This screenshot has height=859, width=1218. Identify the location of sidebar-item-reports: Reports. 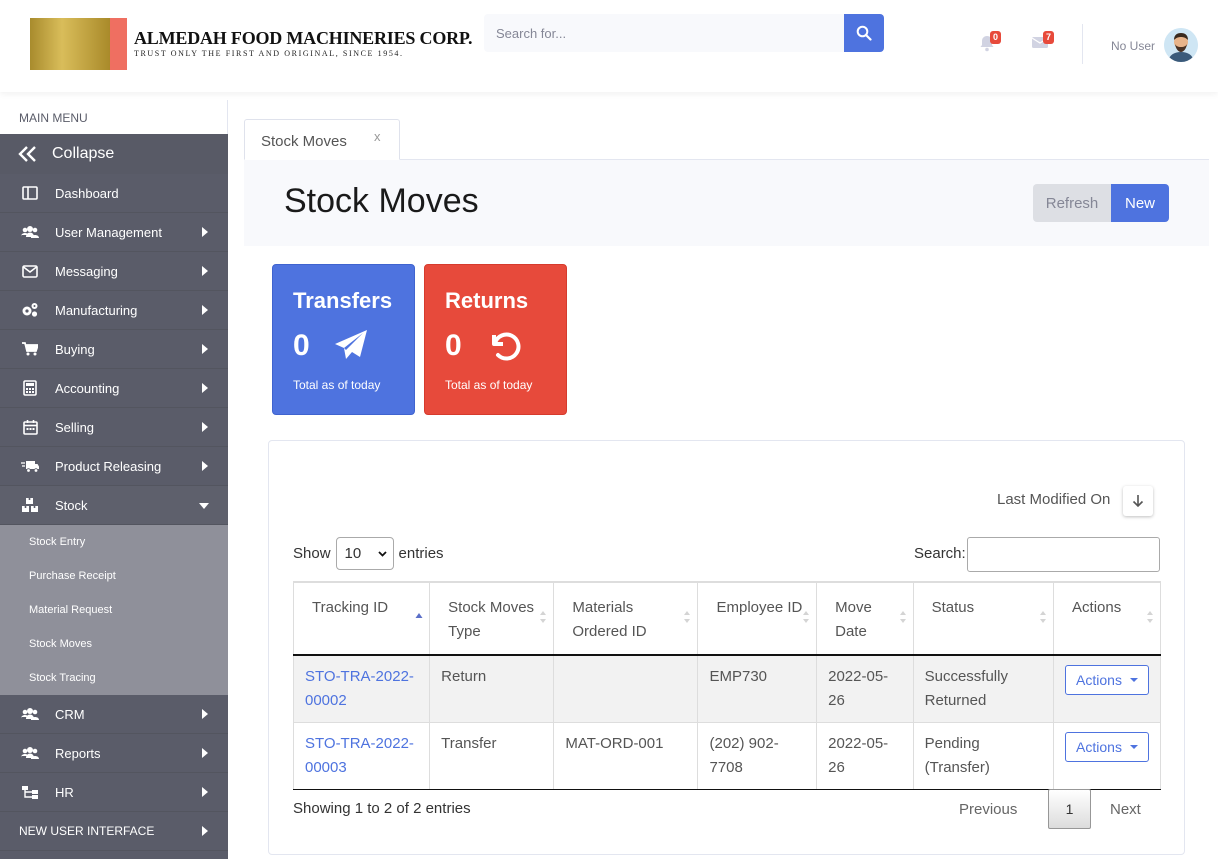
(114, 753).